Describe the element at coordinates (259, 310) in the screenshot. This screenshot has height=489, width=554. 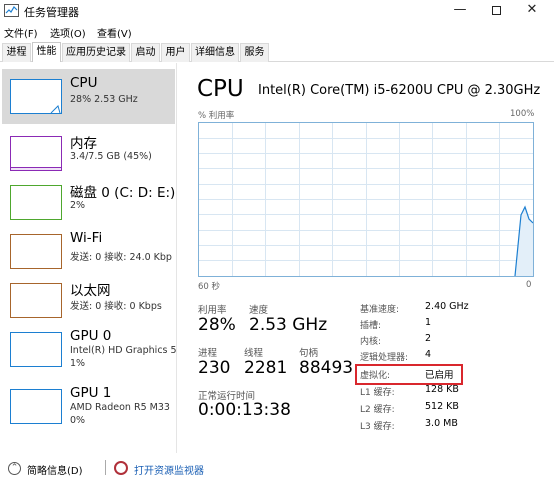
I see `speed-label: 速度` at that location.